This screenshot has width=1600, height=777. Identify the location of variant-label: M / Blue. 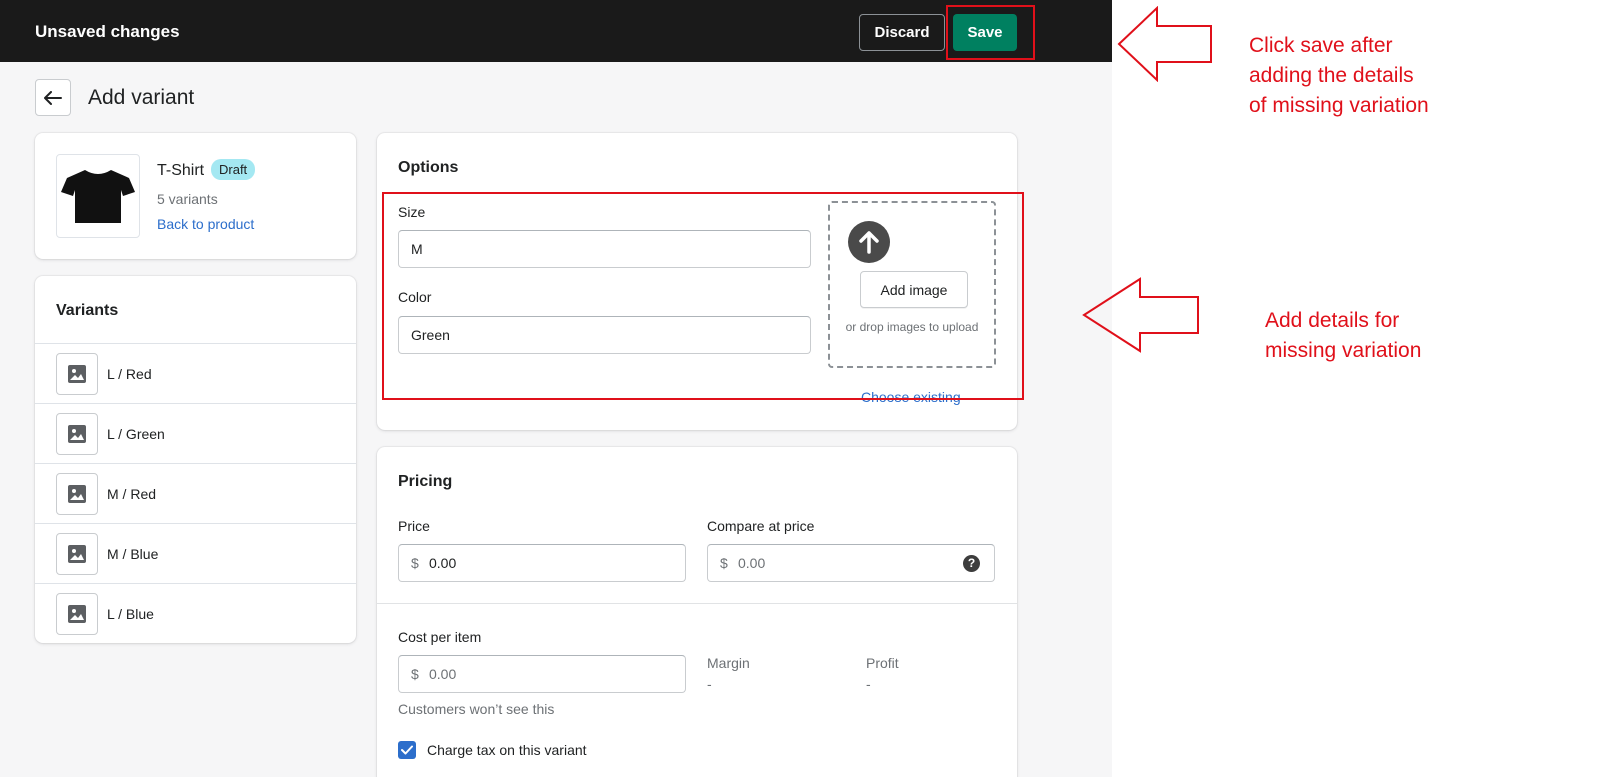
(133, 554).